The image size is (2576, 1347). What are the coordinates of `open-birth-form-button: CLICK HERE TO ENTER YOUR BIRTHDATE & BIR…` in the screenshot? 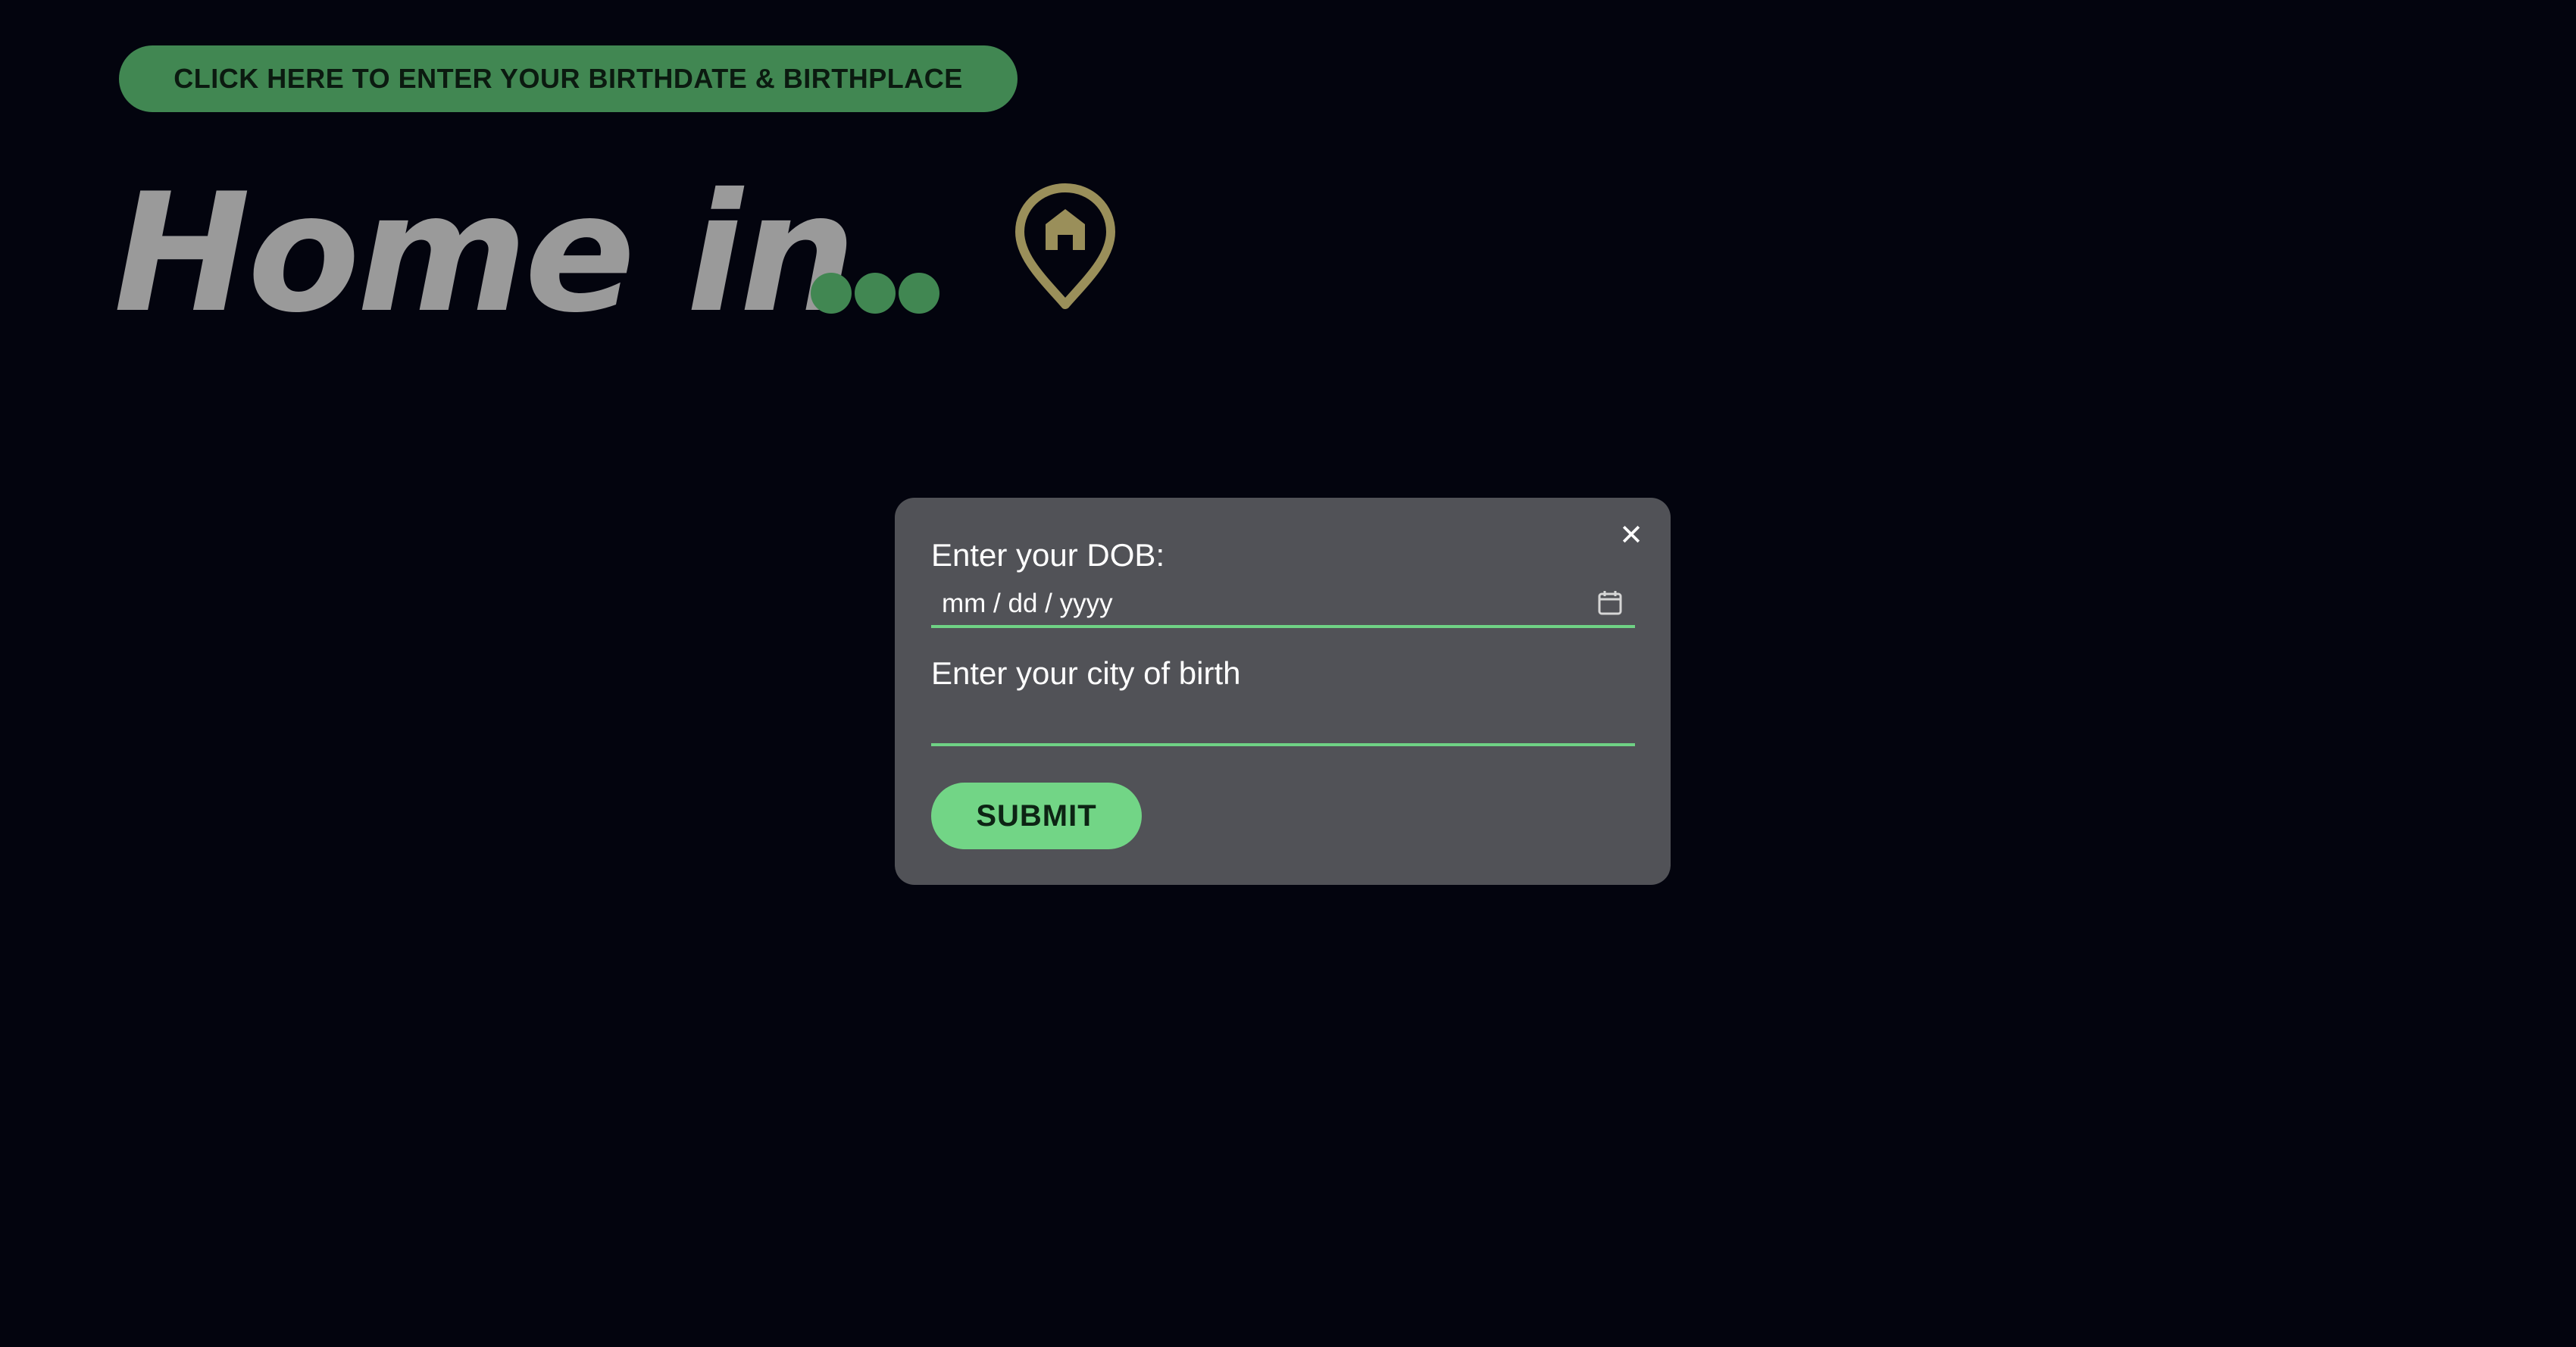 It's located at (568, 78).